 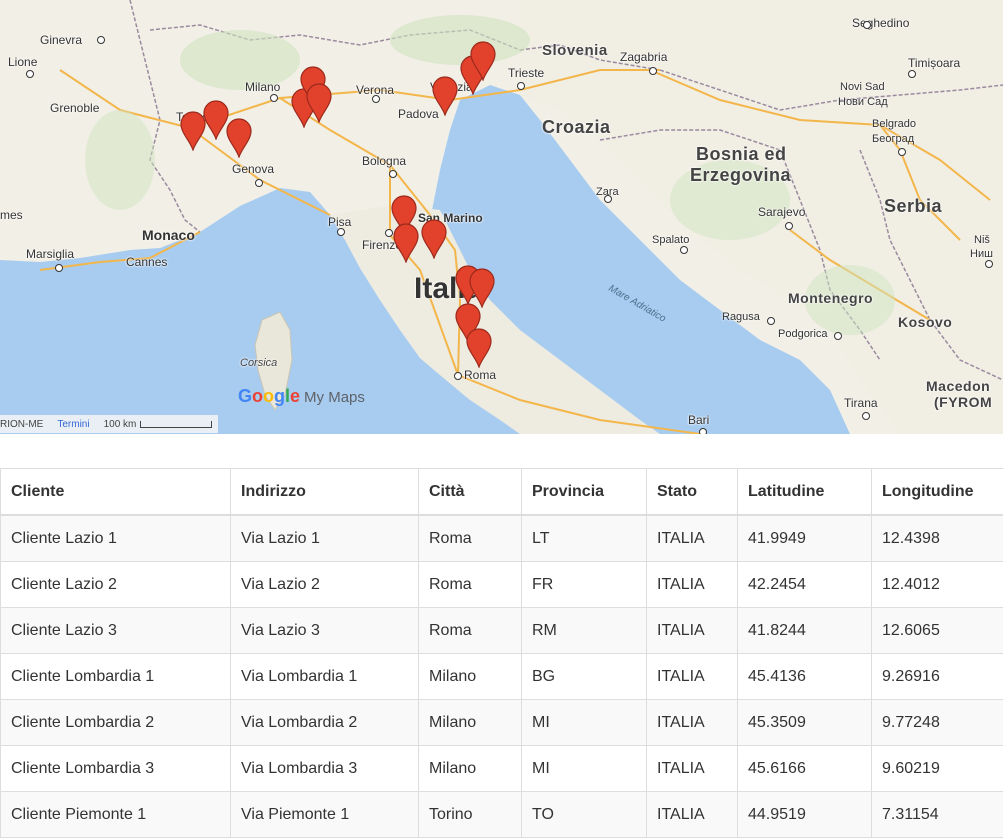 What do you see at coordinates (146, 262) in the screenshot?
I see `map-label-cannes: Cannes` at bounding box center [146, 262].